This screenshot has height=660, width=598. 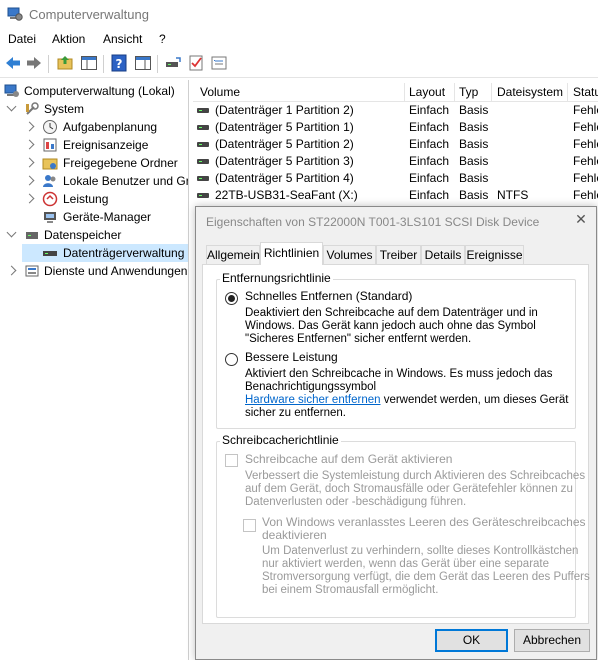 What do you see at coordinates (494, 254) in the screenshot?
I see `tab-ereignisse: Ereignisse` at bounding box center [494, 254].